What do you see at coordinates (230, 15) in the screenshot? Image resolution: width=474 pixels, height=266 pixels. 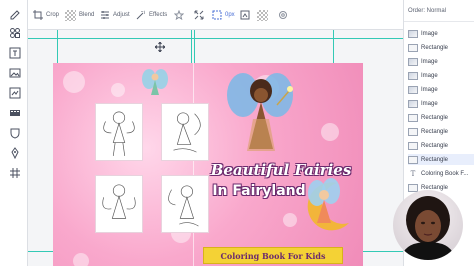 I see `opacity-value: 0px` at bounding box center [230, 15].